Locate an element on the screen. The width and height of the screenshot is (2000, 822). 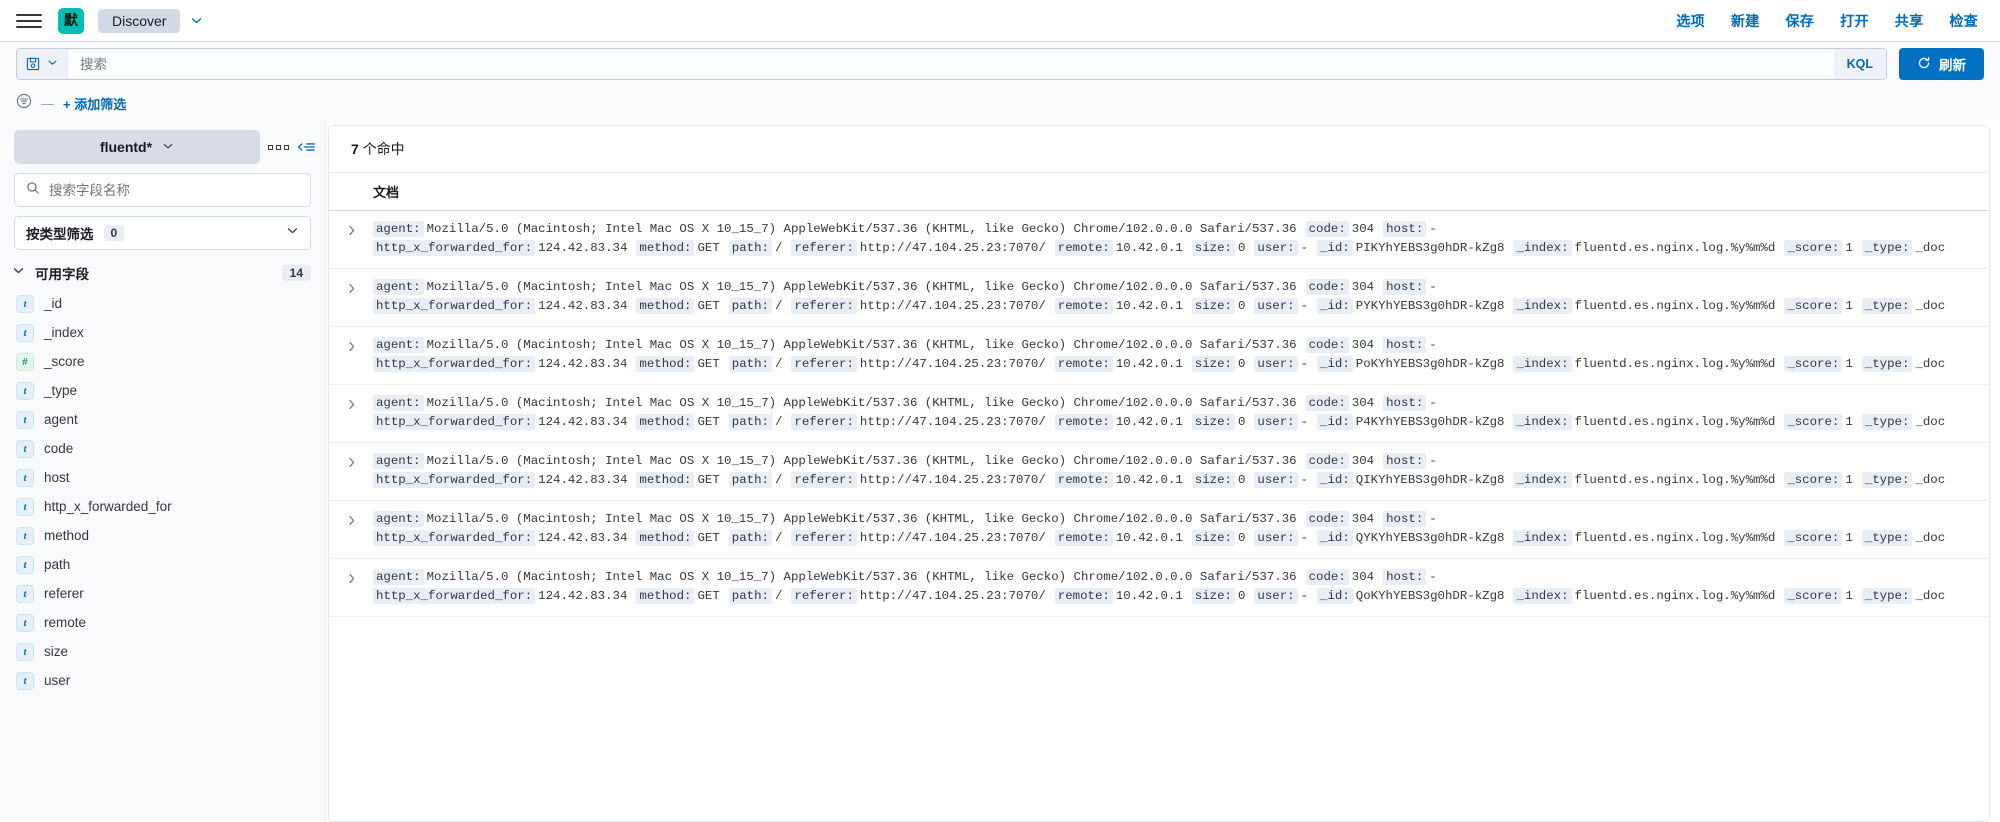
doc-field-key: user: is located at coordinates (1276, 596).